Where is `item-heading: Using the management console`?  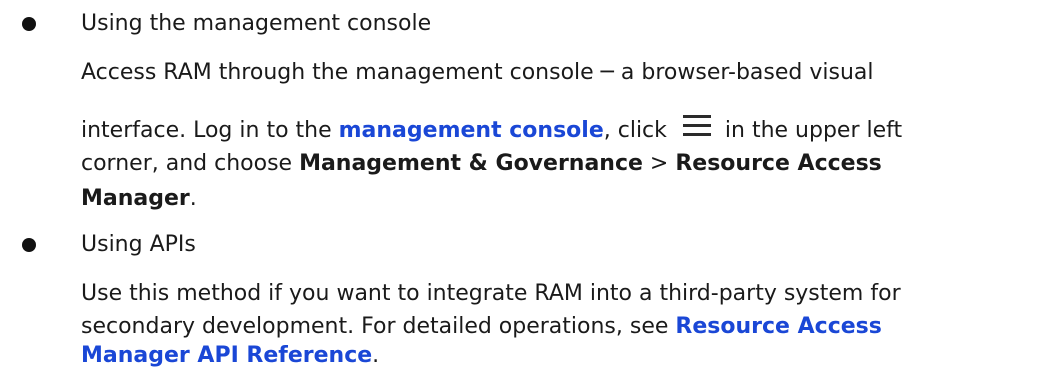
item-heading: Using the management console is located at coordinates (256, 23).